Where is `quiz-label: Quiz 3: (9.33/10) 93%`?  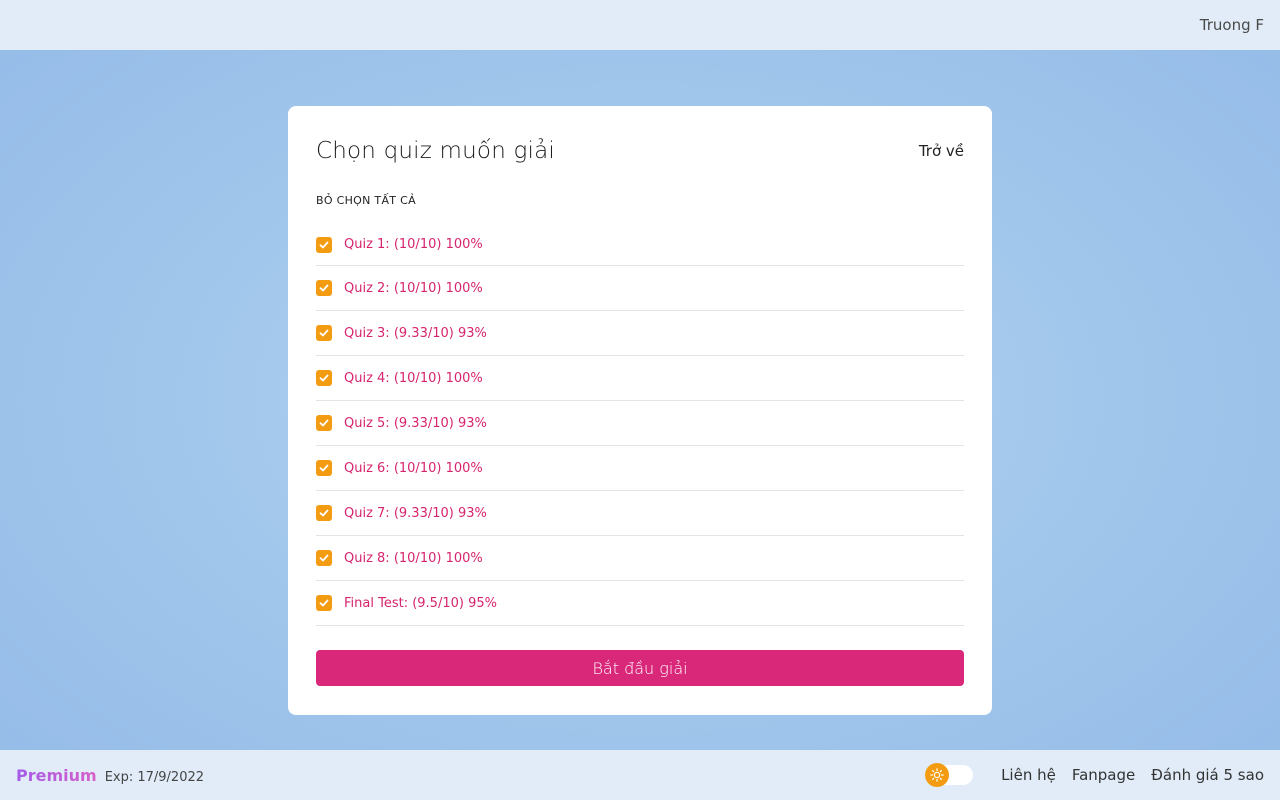 quiz-label: Quiz 3: (9.33/10) 93% is located at coordinates (415, 333).